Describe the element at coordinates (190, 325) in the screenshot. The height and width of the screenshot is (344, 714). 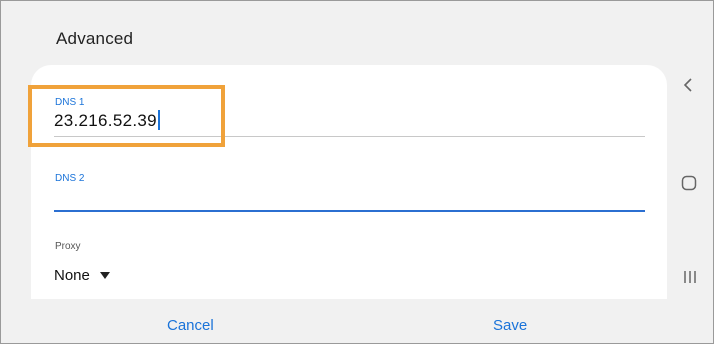
I see `cancel-button: Cancel` at that location.